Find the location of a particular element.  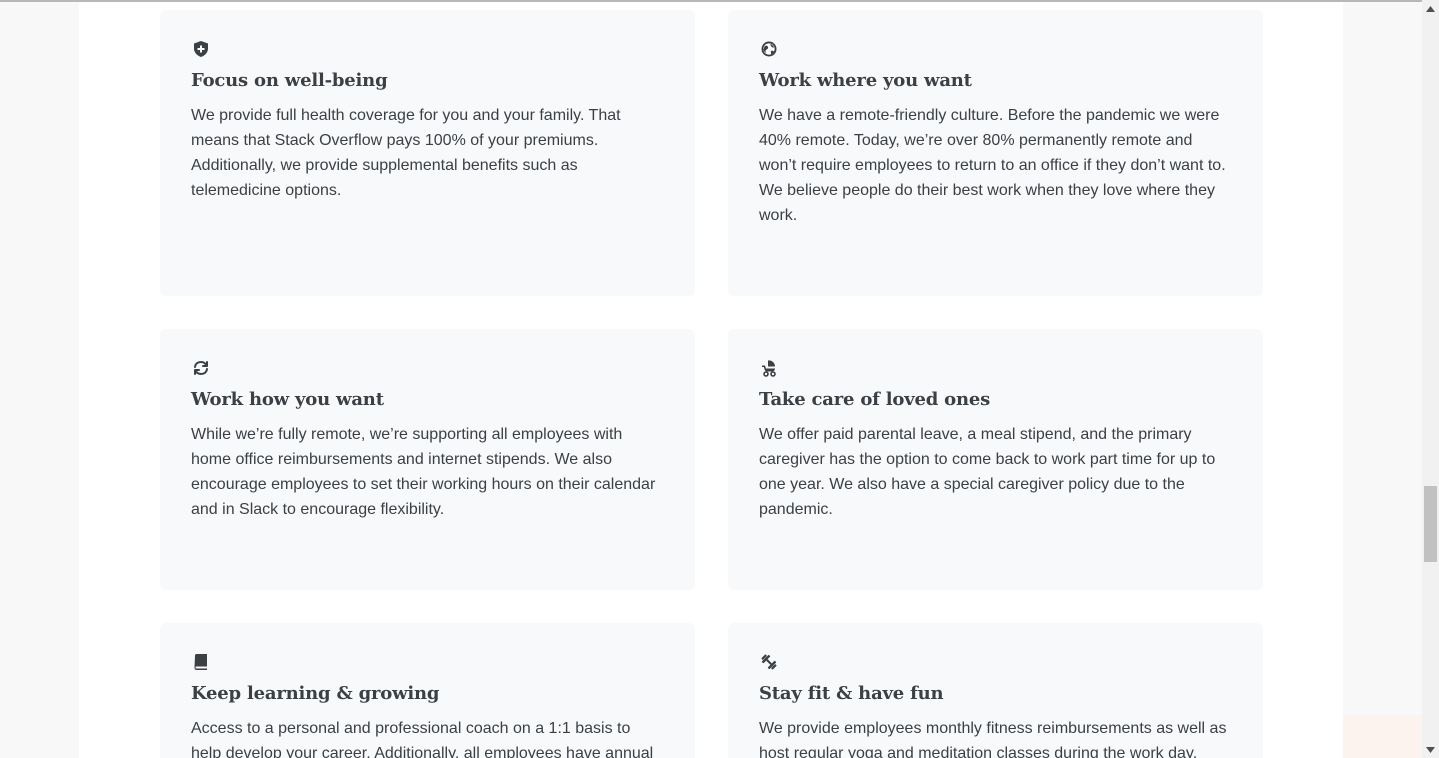

dumbbell-icon is located at coordinates (769, 662).